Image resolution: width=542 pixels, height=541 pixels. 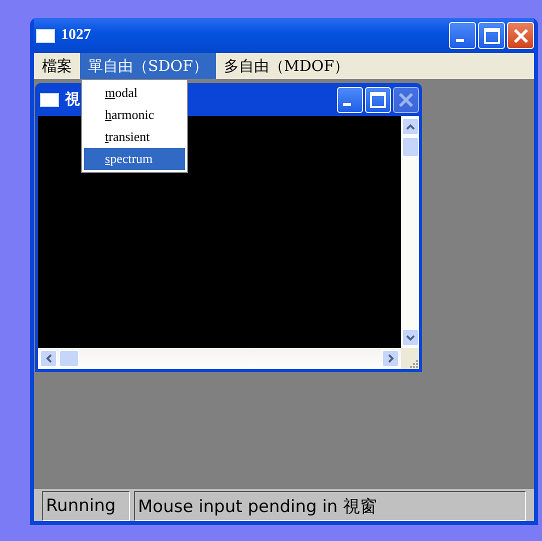 What do you see at coordinates (86, 506) in the screenshot?
I see `status-pane: Running` at bounding box center [86, 506].